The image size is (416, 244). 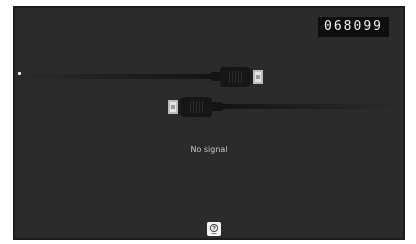 I want to click on help-button, so click(x=214, y=229).